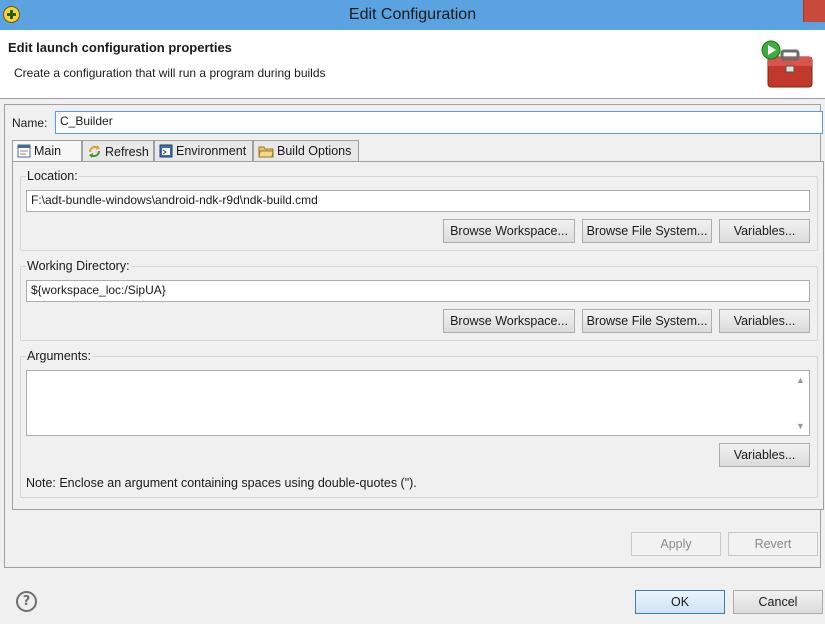  What do you see at coordinates (166, 152) in the screenshot?
I see `environment-icon` at bounding box center [166, 152].